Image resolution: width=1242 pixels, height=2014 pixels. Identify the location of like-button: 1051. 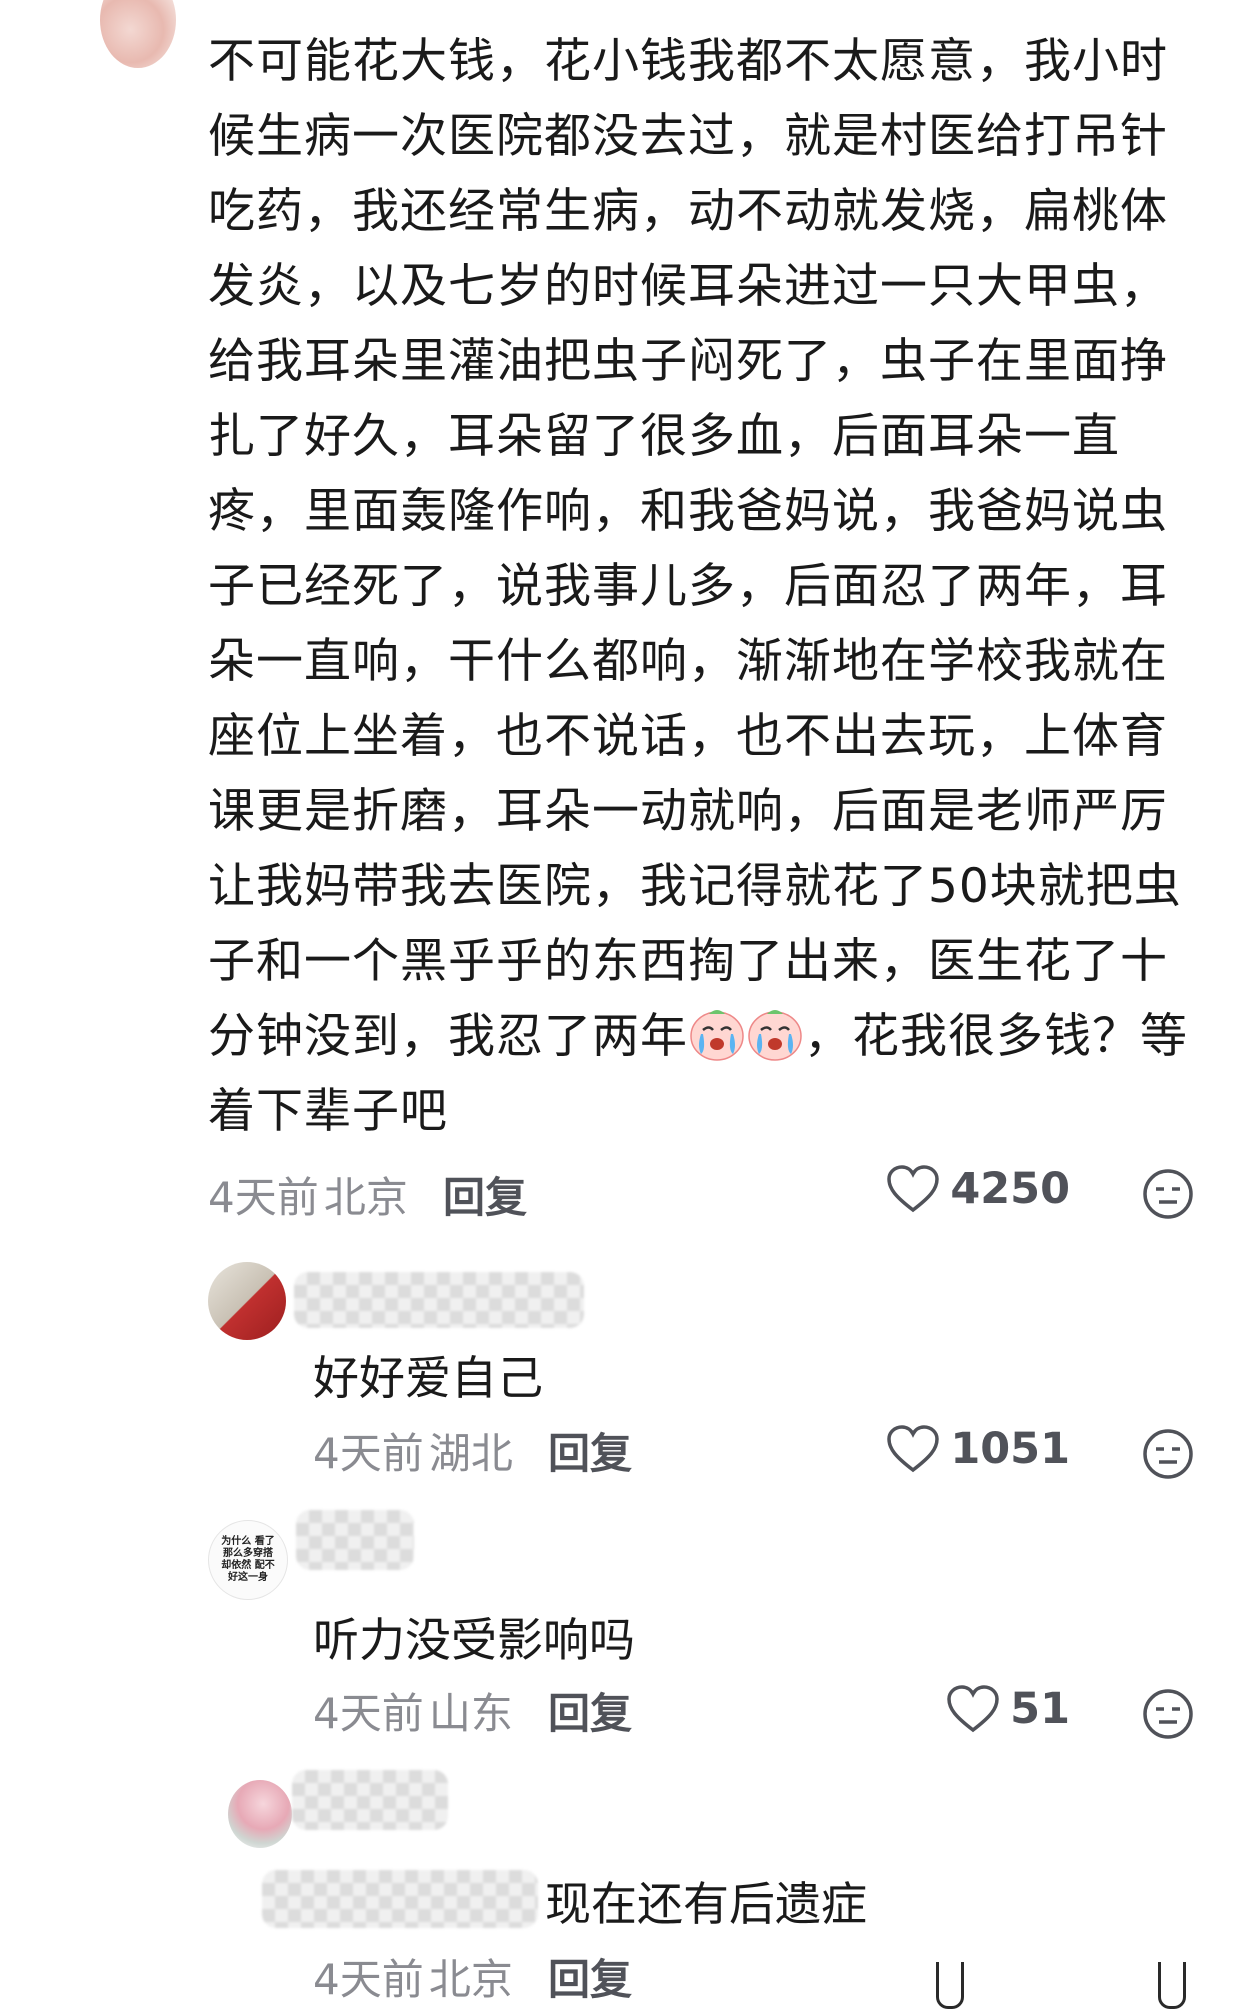
(920, 1449).